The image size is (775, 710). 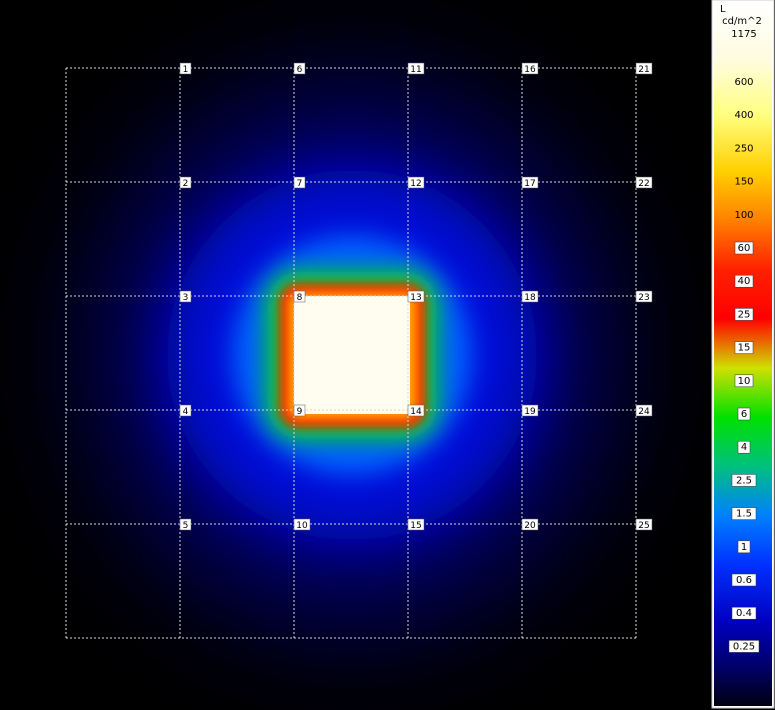 I want to click on legend-tick-label: 150, so click(x=743, y=182).